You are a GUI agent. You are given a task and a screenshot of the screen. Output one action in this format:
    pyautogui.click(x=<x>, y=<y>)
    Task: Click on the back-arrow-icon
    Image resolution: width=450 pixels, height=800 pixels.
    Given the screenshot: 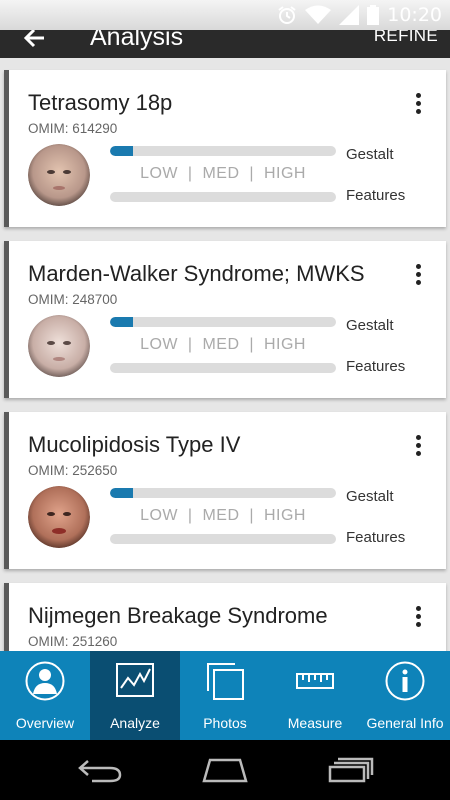 What is the action you would take?
    pyautogui.click(x=34, y=40)
    